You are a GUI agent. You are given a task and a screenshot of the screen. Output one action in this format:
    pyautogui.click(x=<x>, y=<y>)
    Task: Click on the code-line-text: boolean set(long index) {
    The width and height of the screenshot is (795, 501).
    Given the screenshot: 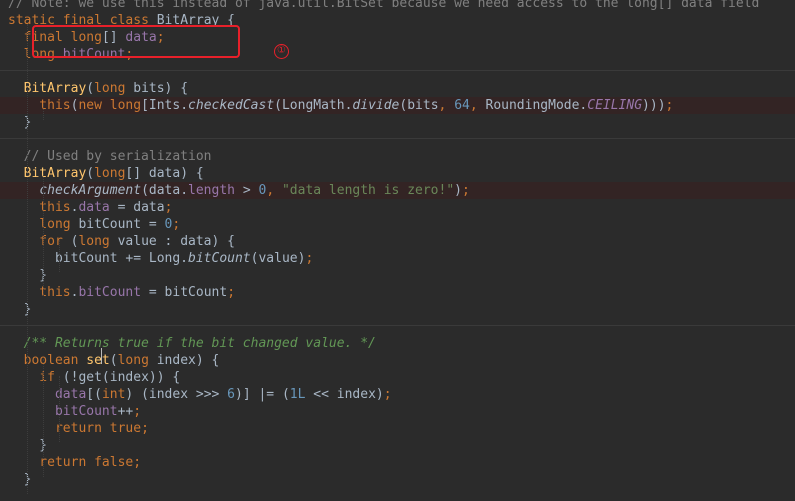 What is the action you would take?
    pyautogui.click(x=114, y=360)
    